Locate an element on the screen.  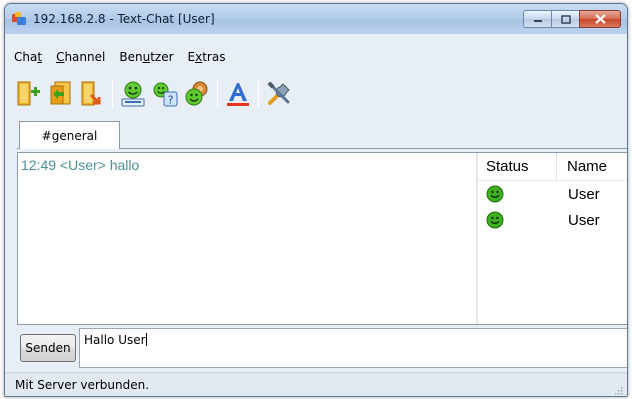
settings-icon is located at coordinates (278, 93).